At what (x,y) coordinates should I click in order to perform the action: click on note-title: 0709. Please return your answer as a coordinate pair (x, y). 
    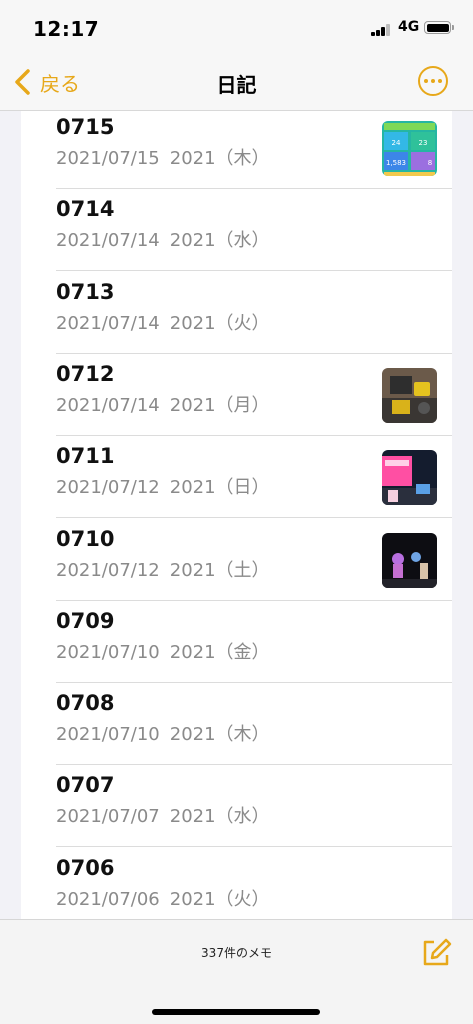
    Looking at the image, I should click on (85, 620).